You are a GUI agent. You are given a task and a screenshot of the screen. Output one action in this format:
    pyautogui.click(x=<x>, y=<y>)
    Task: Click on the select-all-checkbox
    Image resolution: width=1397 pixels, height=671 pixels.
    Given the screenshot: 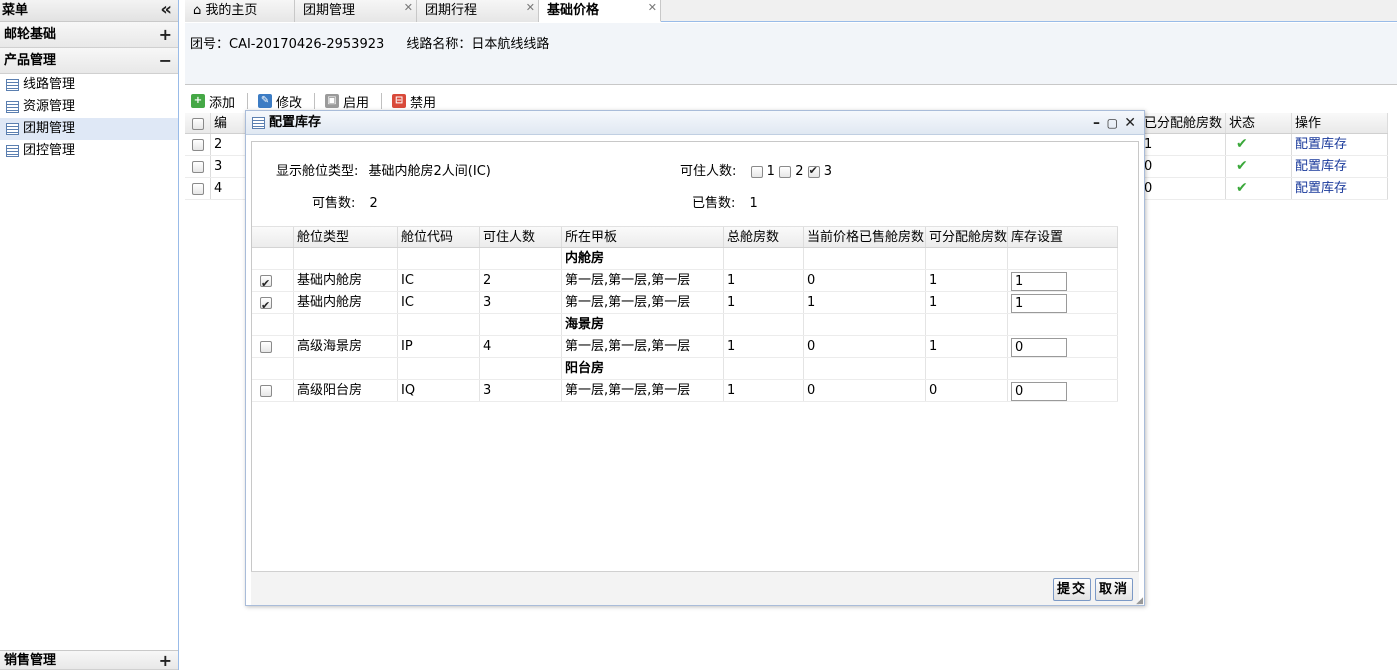 What is the action you would take?
    pyautogui.click(x=197, y=123)
    